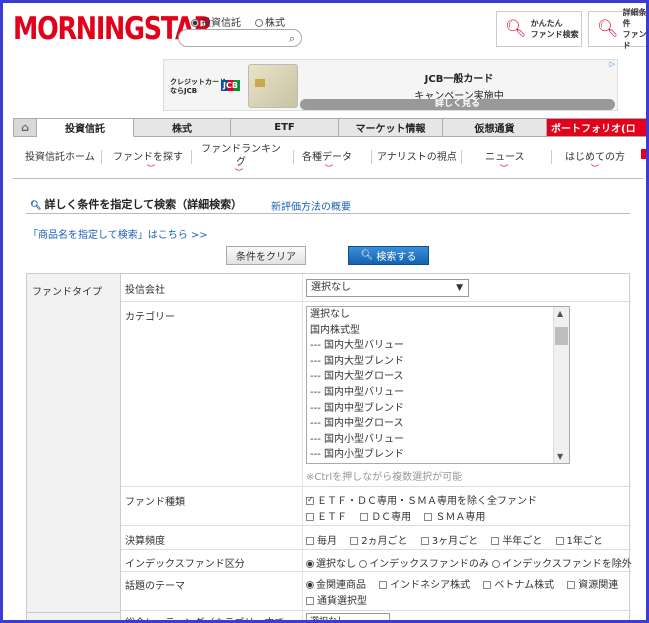 The width and height of the screenshot is (649, 623). What do you see at coordinates (195, 23) in the screenshot?
I see `radio-fund-icon` at bounding box center [195, 23].